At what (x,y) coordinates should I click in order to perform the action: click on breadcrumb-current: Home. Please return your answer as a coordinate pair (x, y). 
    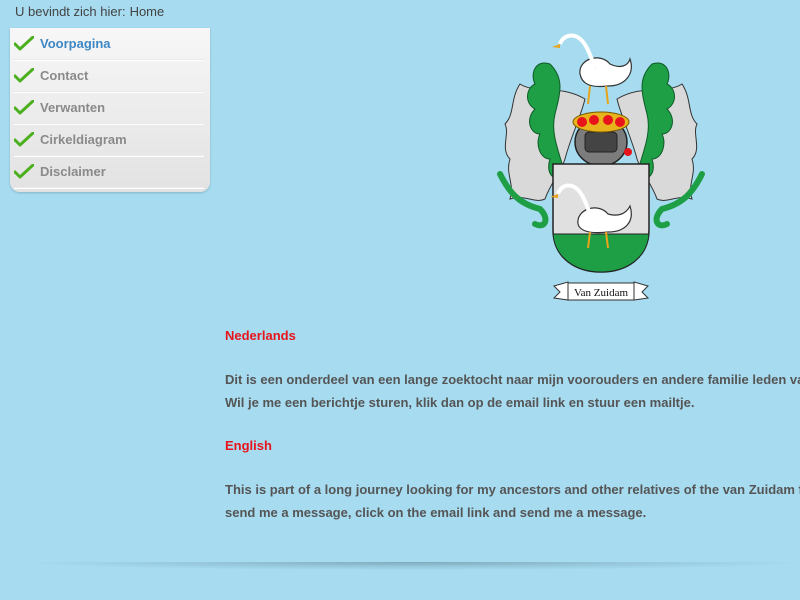
    Looking at the image, I should click on (147, 11).